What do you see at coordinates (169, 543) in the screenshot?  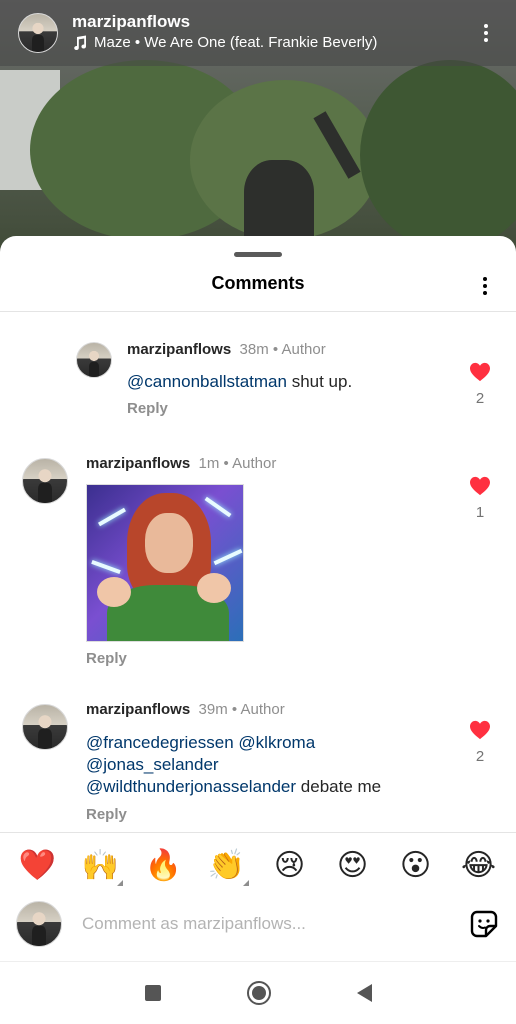 I see `character-face` at bounding box center [169, 543].